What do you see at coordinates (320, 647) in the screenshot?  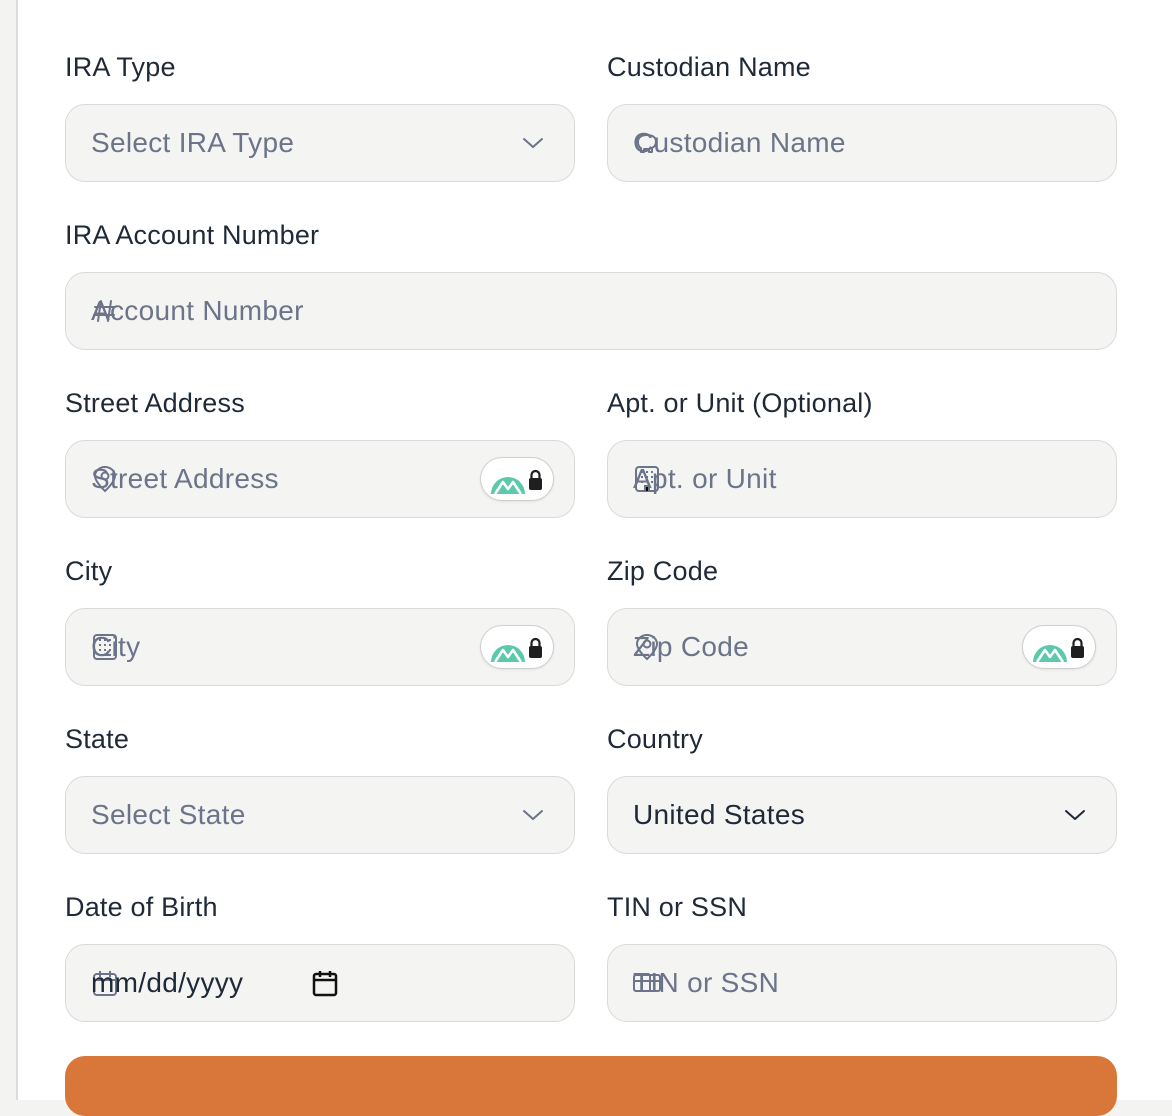 I see `city-input: City` at bounding box center [320, 647].